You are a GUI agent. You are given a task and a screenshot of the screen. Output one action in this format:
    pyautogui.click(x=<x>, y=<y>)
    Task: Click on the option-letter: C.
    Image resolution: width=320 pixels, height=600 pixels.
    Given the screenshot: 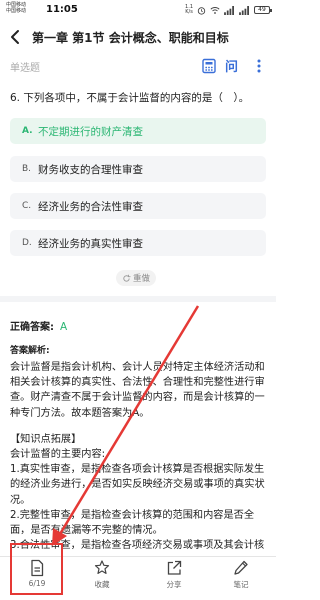 What is the action you would take?
    pyautogui.click(x=27, y=206)
    